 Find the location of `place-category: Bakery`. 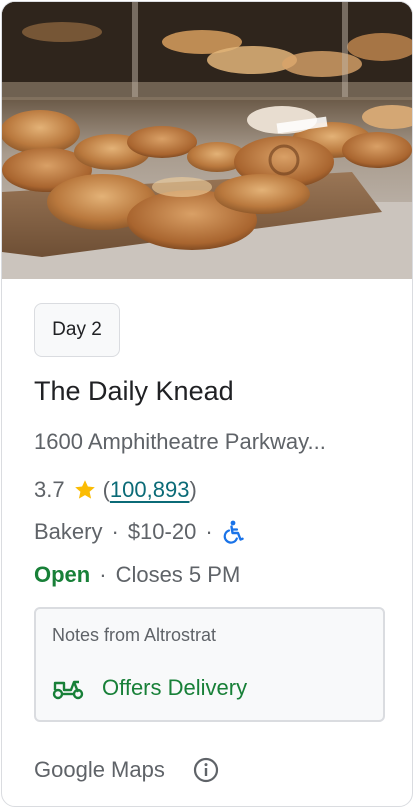

place-category: Bakery is located at coordinates (68, 531).